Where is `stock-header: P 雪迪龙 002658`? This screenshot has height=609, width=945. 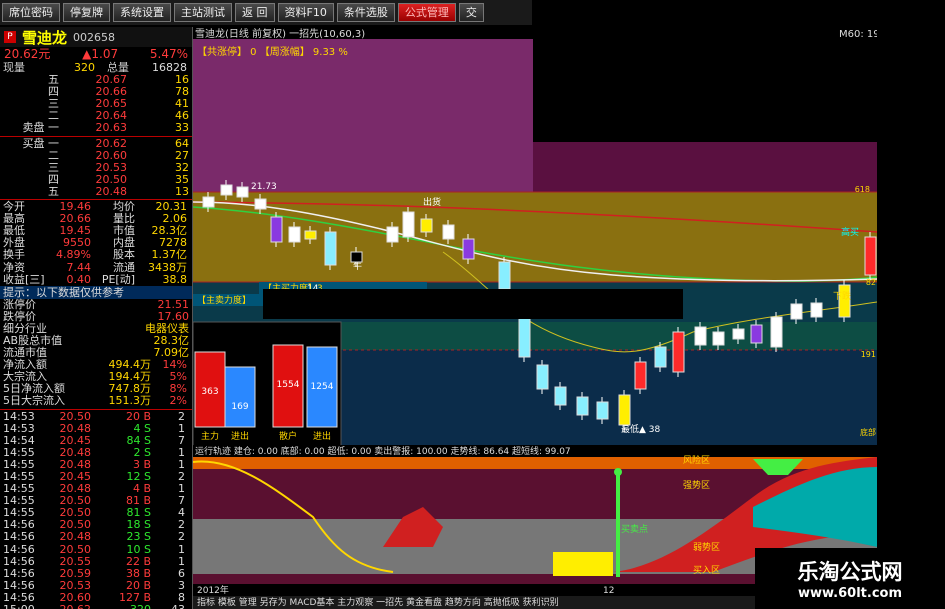 stock-header: P 雪迪龙 002658 is located at coordinates (96, 37).